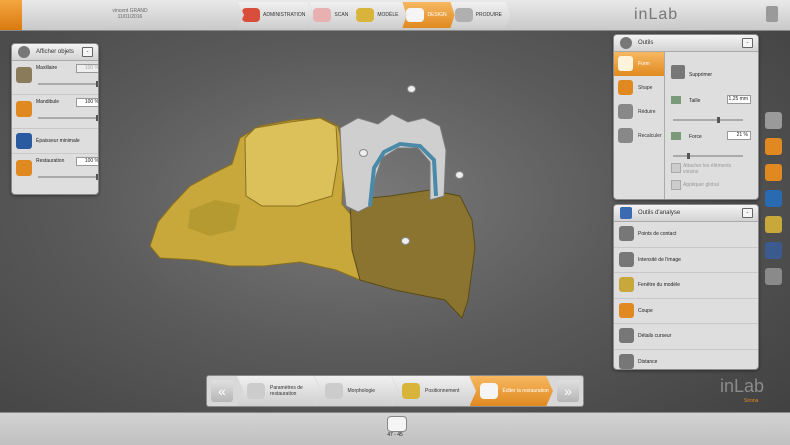 The image size is (790, 445). Describe the element at coordinates (639, 136) in the screenshot. I see `tab-recalculate: Recalculer` at that location.